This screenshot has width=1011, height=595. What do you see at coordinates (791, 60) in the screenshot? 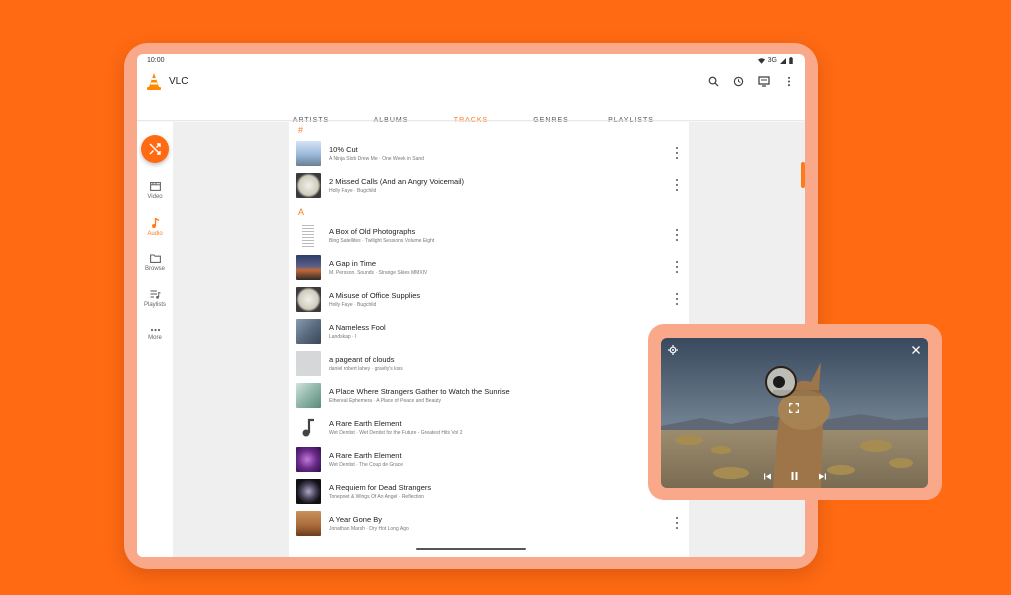
I see `battery-icon` at bounding box center [791, 60].